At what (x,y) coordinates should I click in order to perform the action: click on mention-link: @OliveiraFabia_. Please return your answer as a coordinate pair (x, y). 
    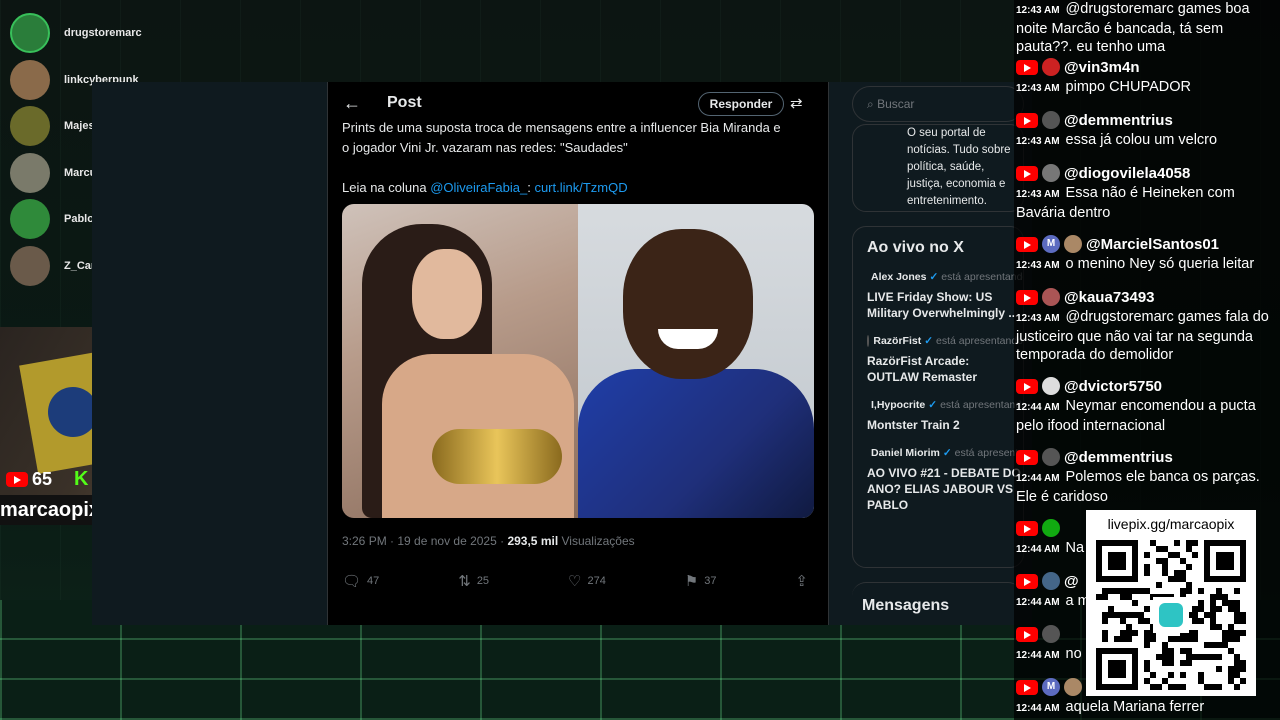
    Looking at the image, I should click on (478, 187).